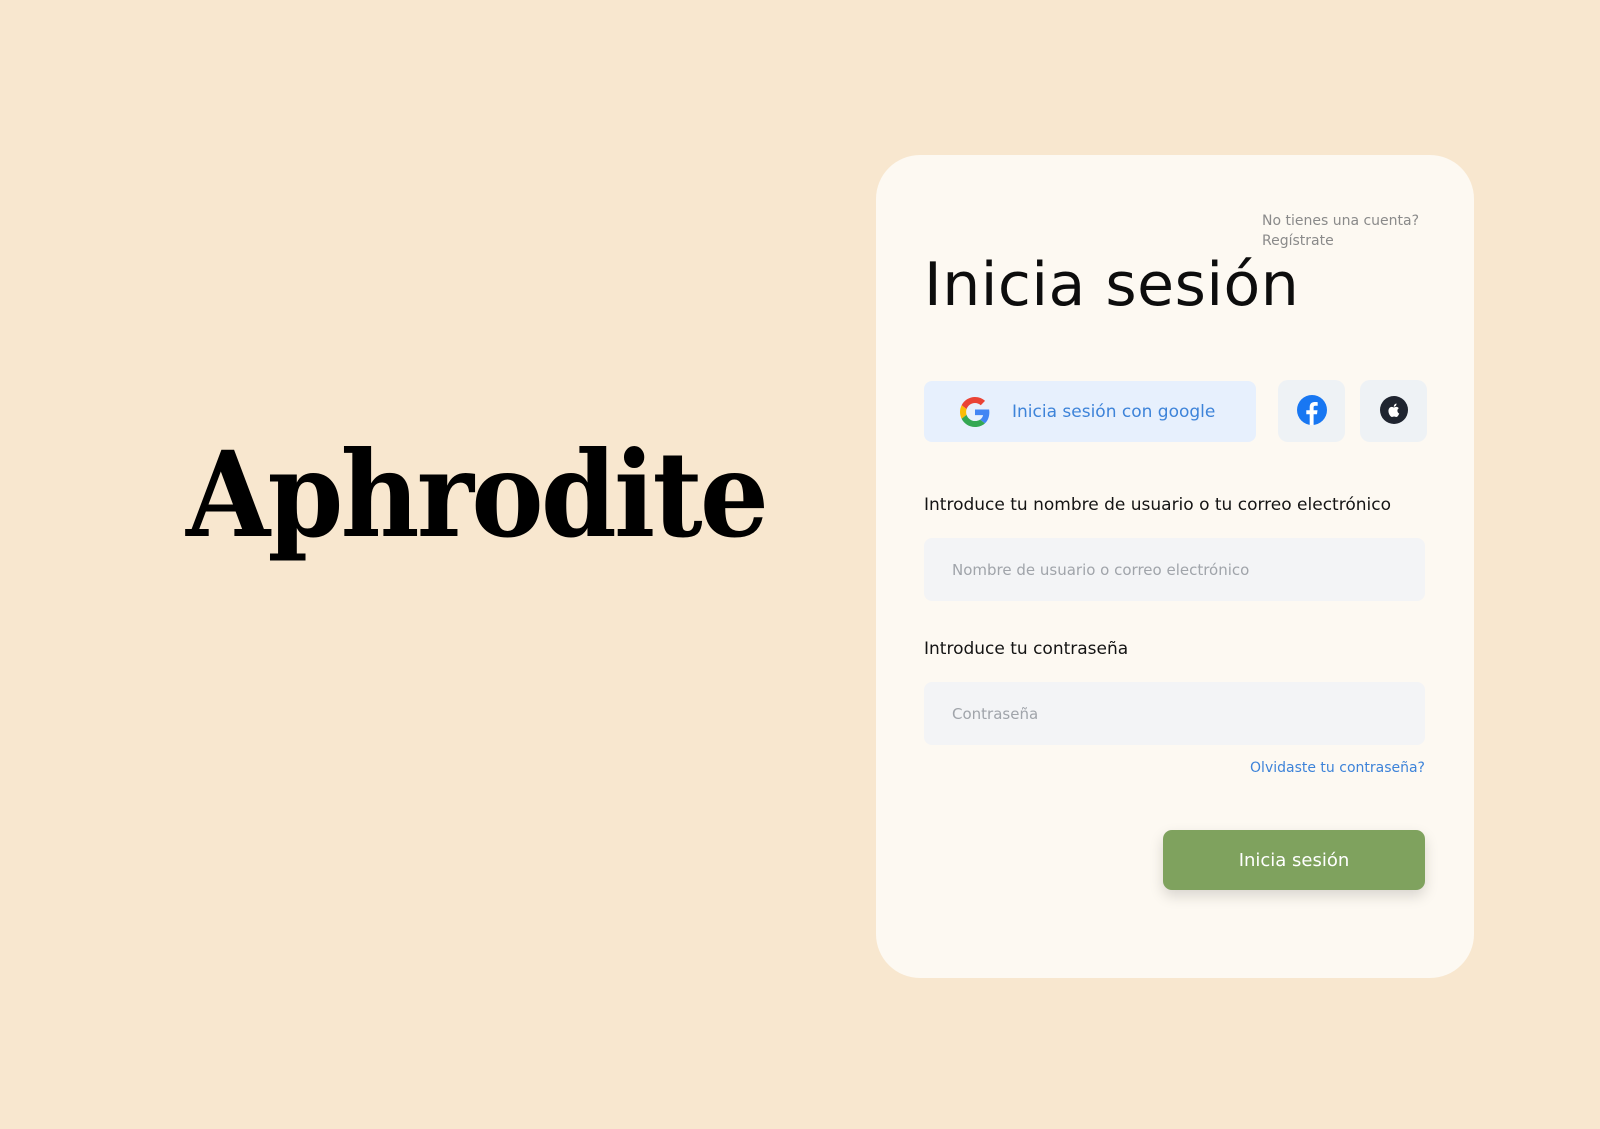 The image size is (1600, 1129). I want to click on google-button-label: Inicia sesión con google, so click(1114, 411).